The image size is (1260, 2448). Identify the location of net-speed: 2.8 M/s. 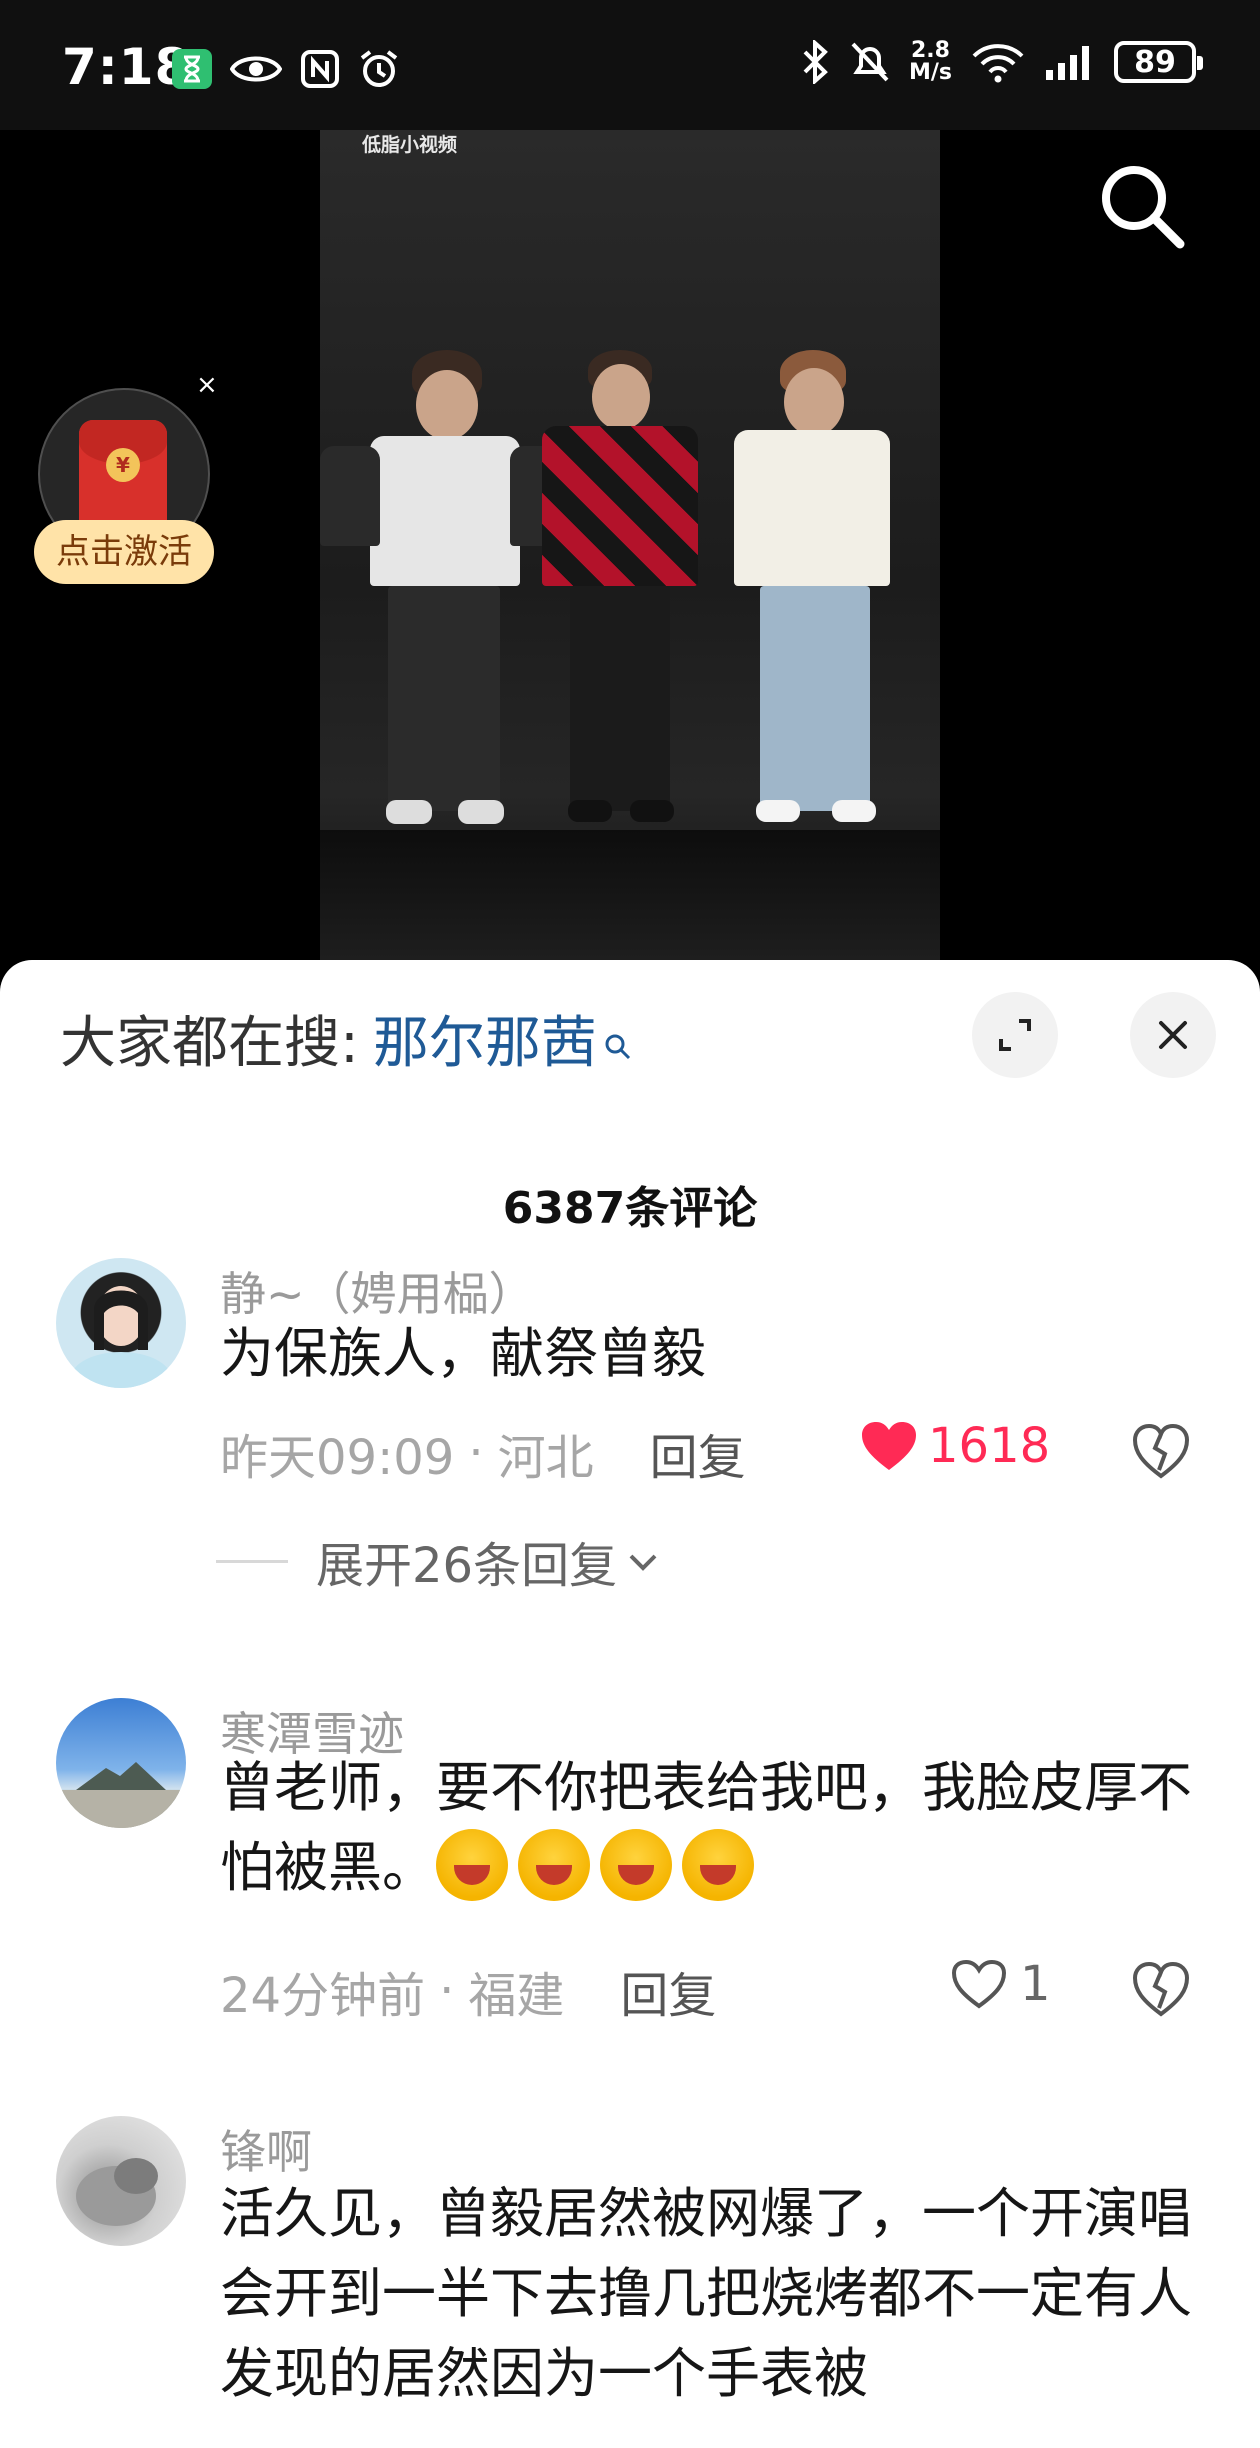
(930, 62).